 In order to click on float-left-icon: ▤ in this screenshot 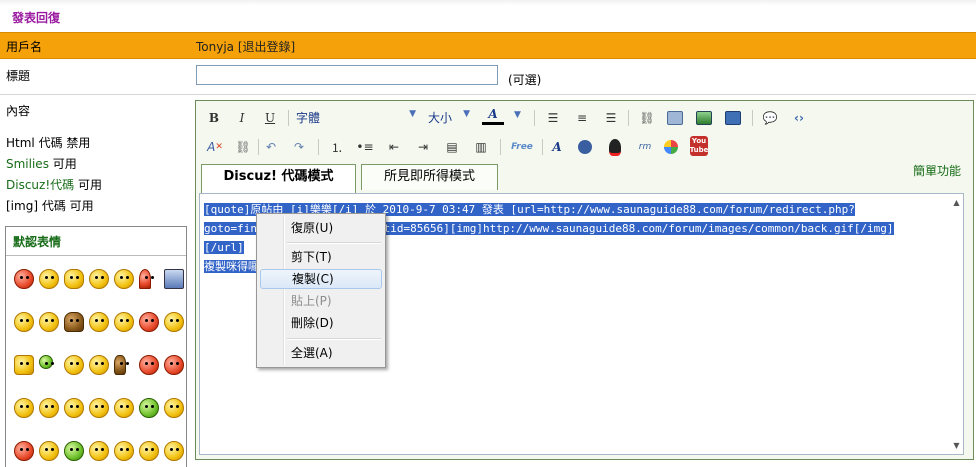, I will do `click(452, 147)`.